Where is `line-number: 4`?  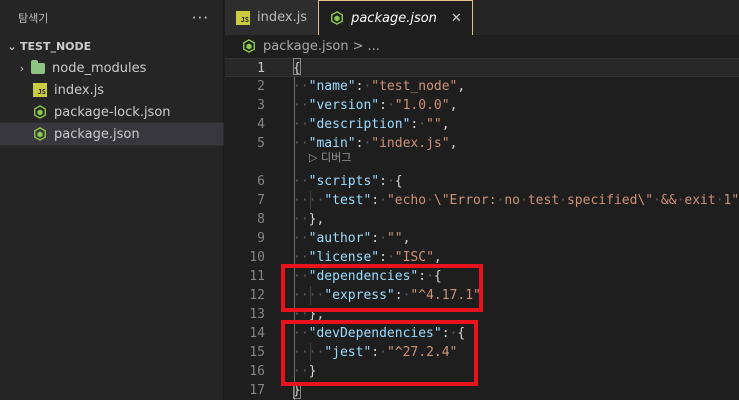 line-number: 4 is located at coordinates (261, 124).